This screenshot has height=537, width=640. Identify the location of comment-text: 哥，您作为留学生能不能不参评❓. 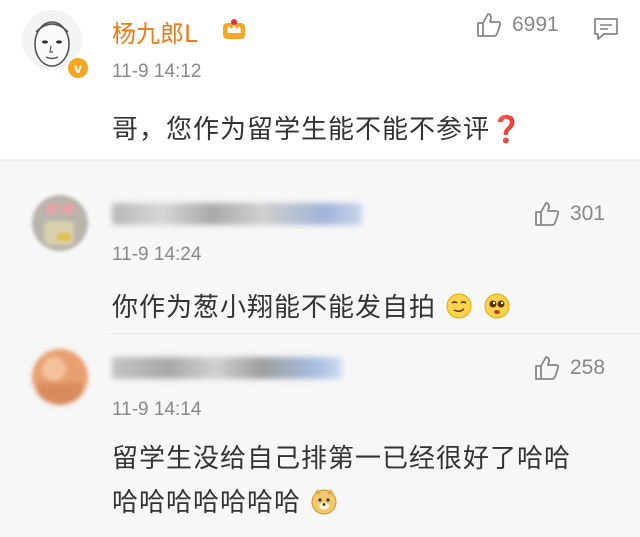
(318, 130).